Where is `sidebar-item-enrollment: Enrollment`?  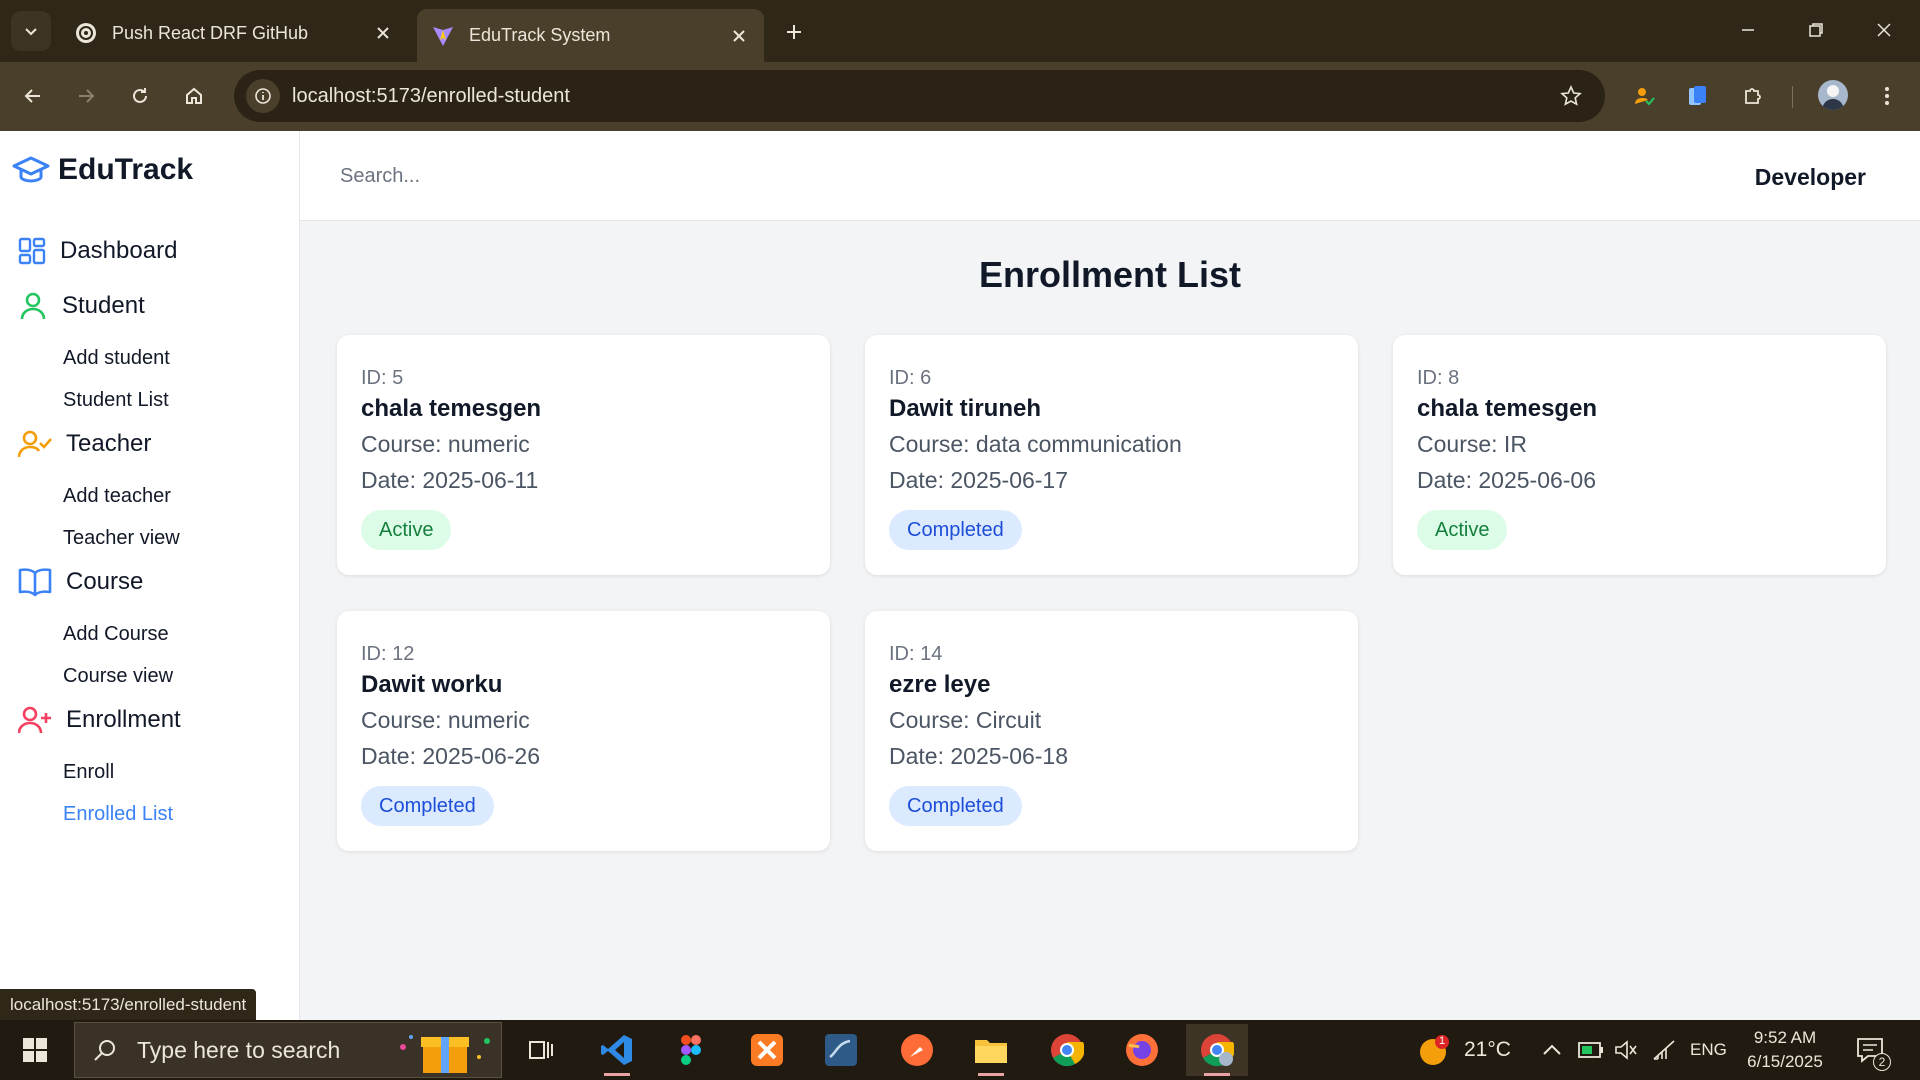
sidebar-item-enrollment: Enrollment is located at coordinates (99, 720).